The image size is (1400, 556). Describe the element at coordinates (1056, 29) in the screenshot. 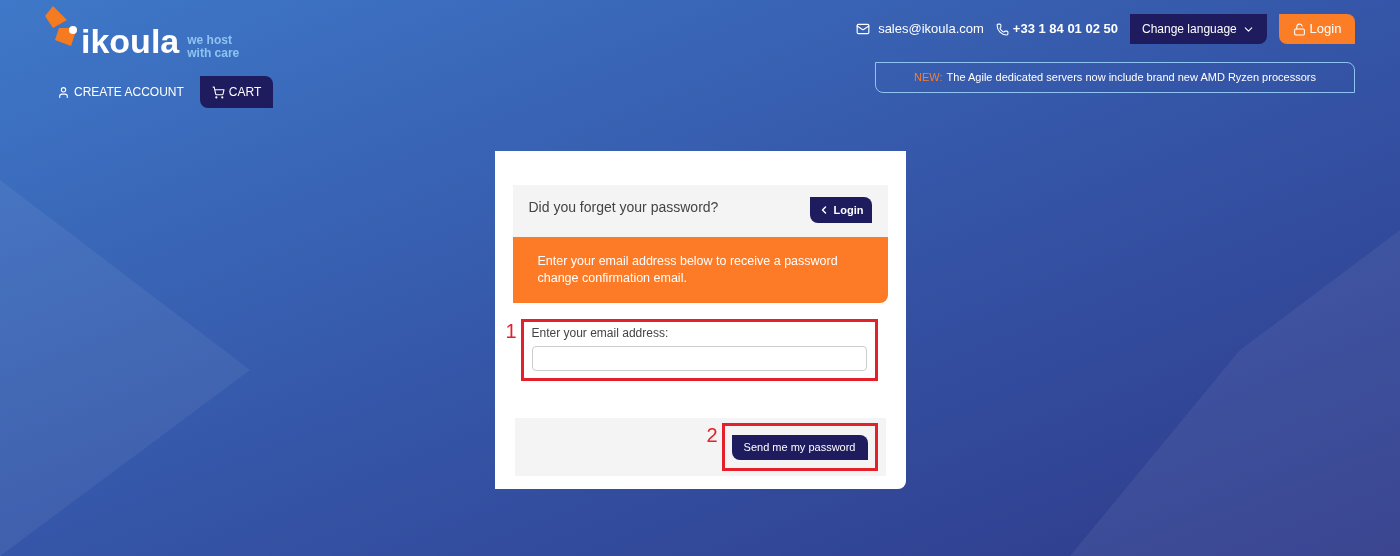

I see `phone-link: +33 1 84 01 02 50` at that location.